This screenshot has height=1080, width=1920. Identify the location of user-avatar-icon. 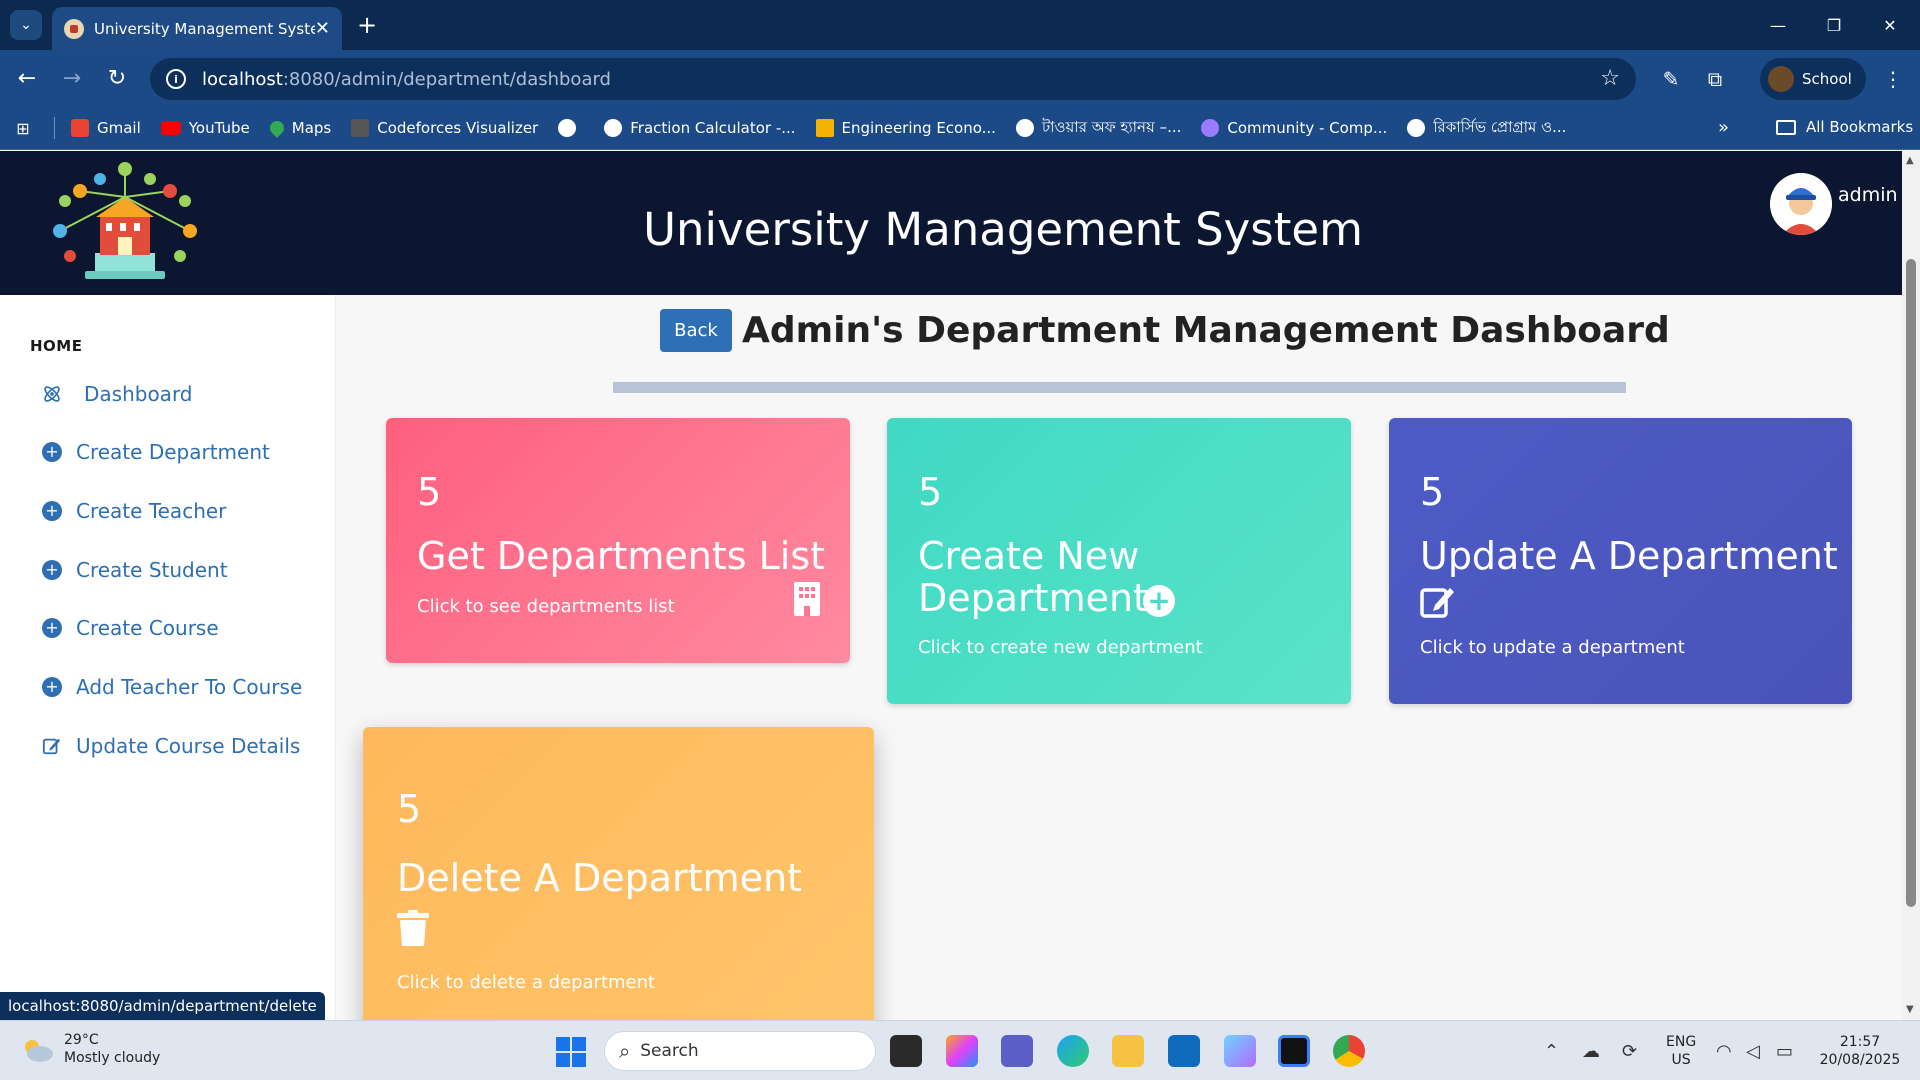
(1801, 204).